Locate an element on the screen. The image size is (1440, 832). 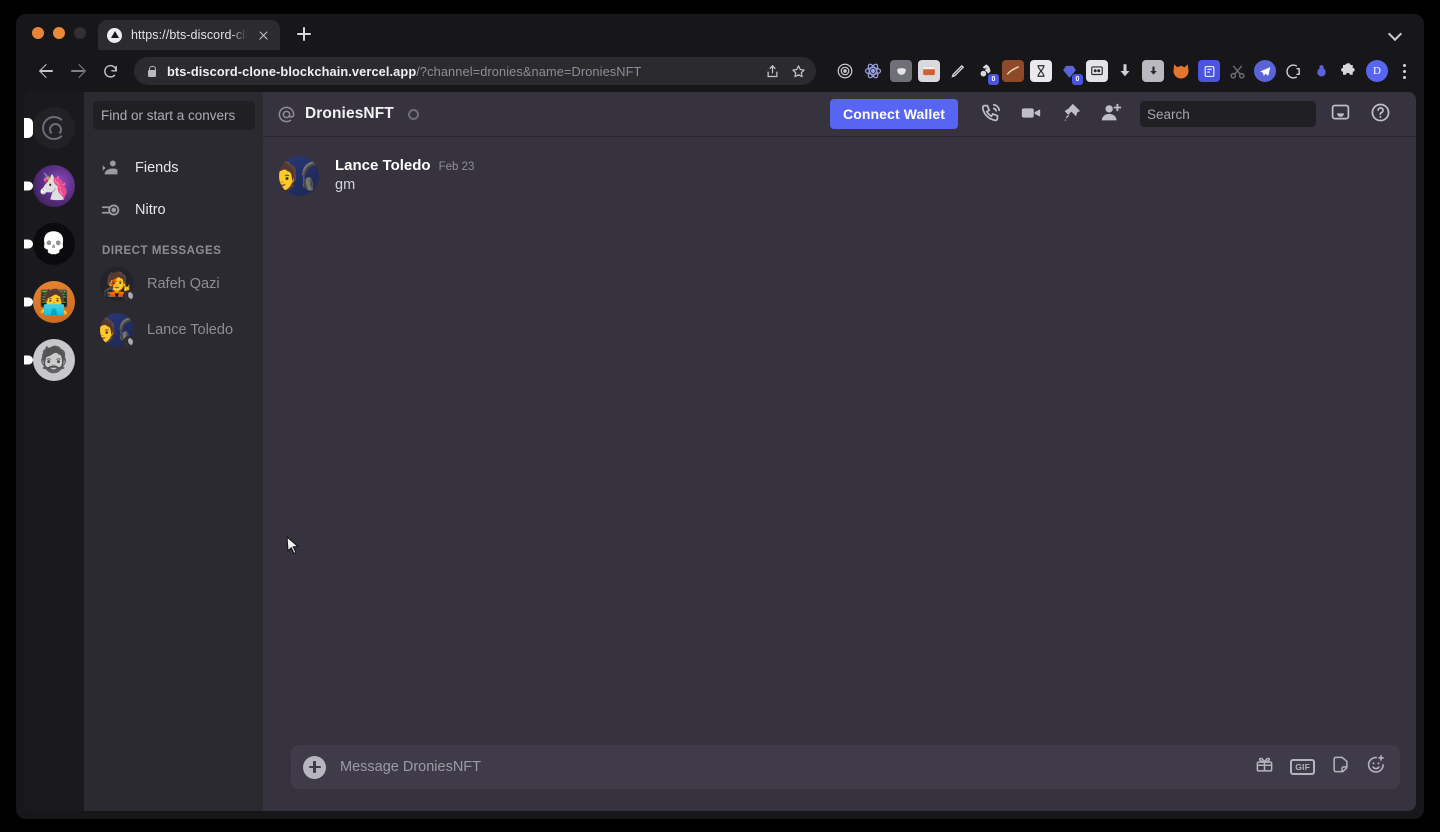
find-conversation-input: Find or start a convers is located at coordinates (174, 115).